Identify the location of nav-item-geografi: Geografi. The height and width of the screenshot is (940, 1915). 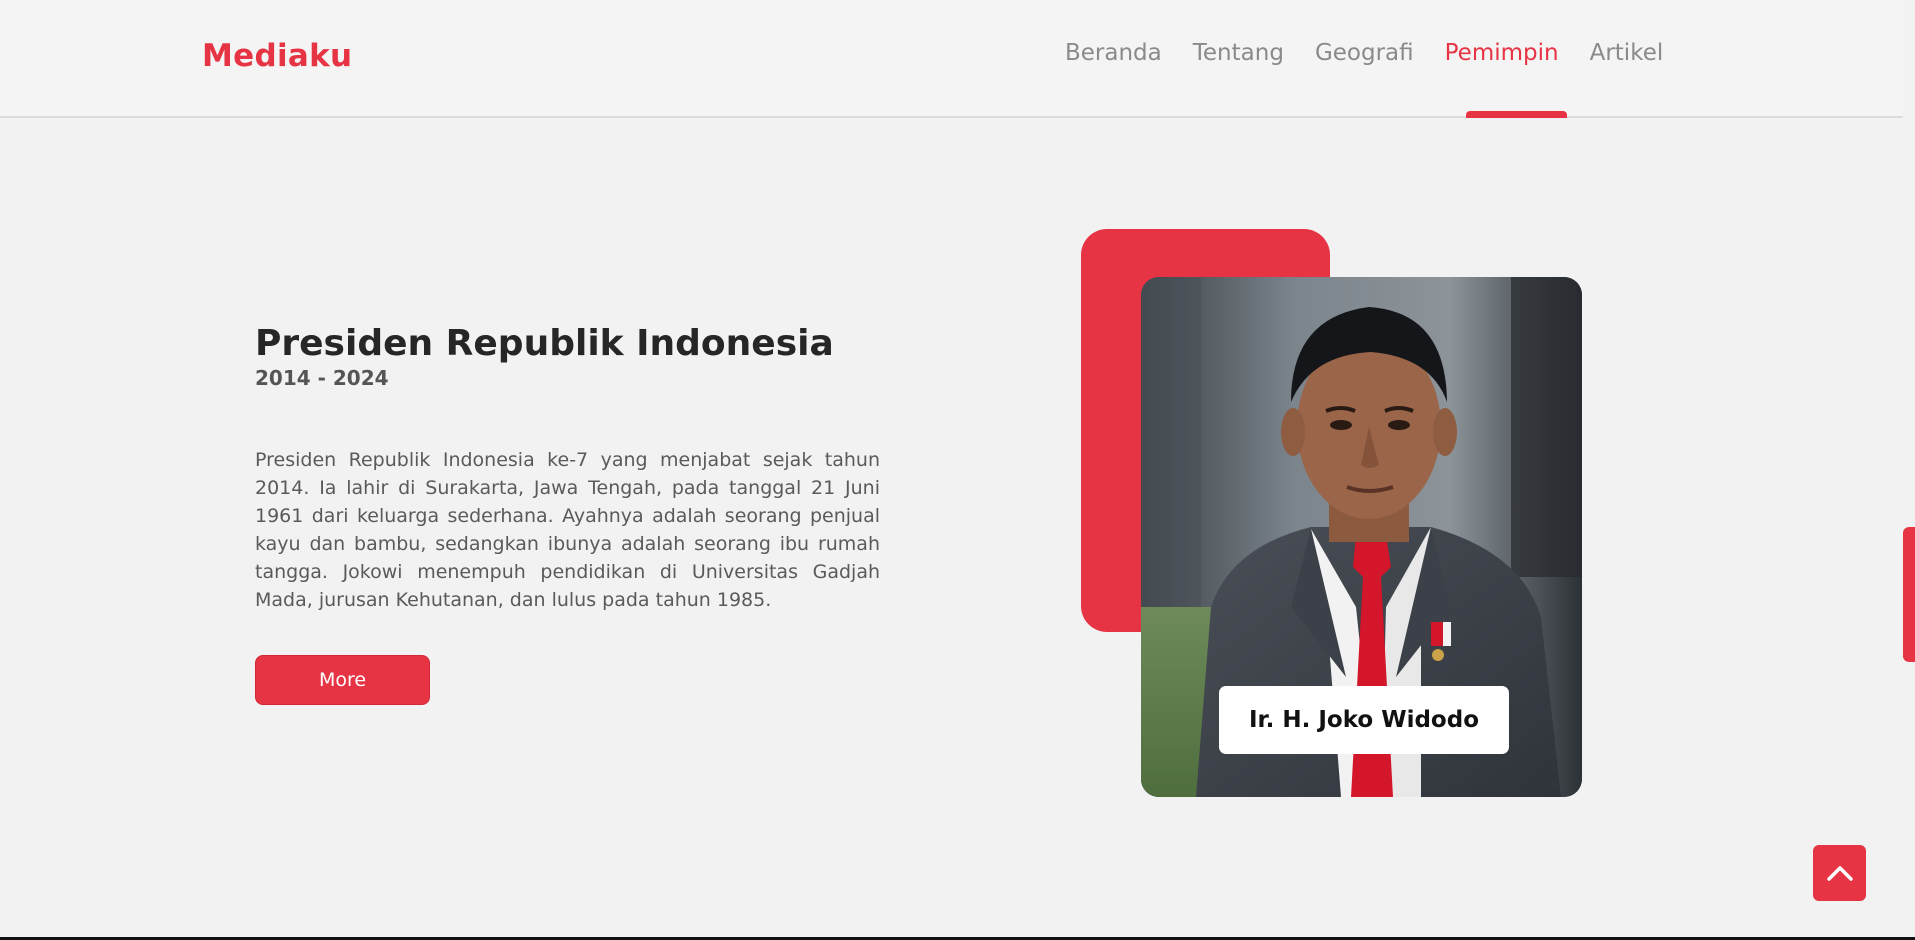
(1364, 53).